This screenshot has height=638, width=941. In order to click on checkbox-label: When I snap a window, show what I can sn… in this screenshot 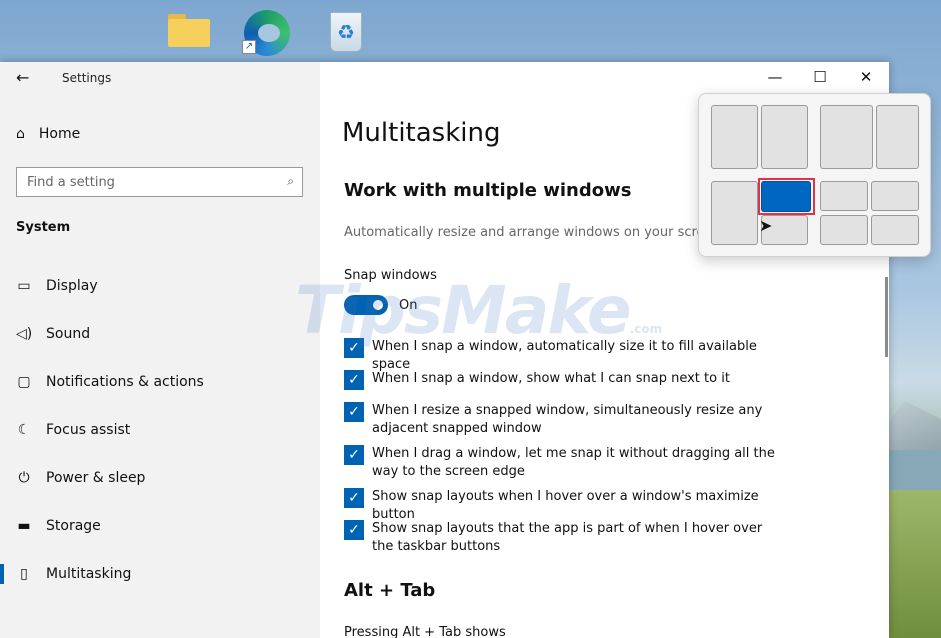, I will do `click(551, 378)`.